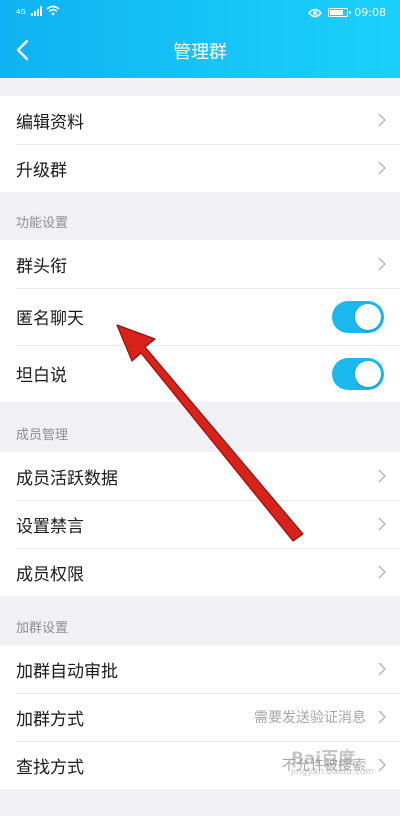 This screenshot has height=816, width=400. What do you see at coordinates (200, 120) in the screenshot?
I see `row-edit-profile: 编辑资料` at bounding box center [200, 120].